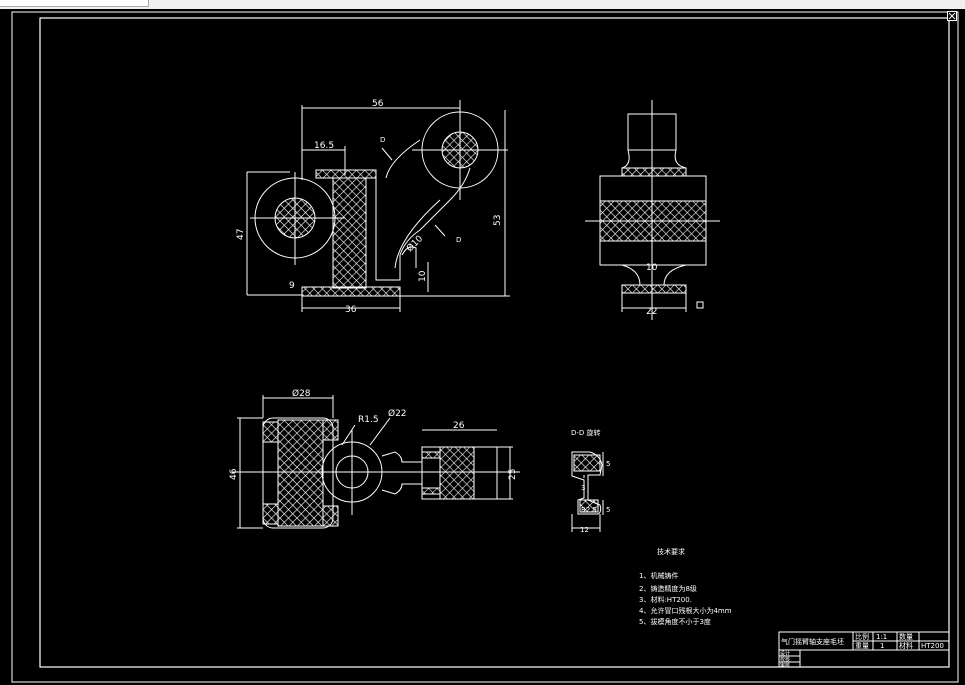 This screenshot has height=685, width=965. I want to click on tech-item-3: 3、材料:HT200., so click(665, 599).